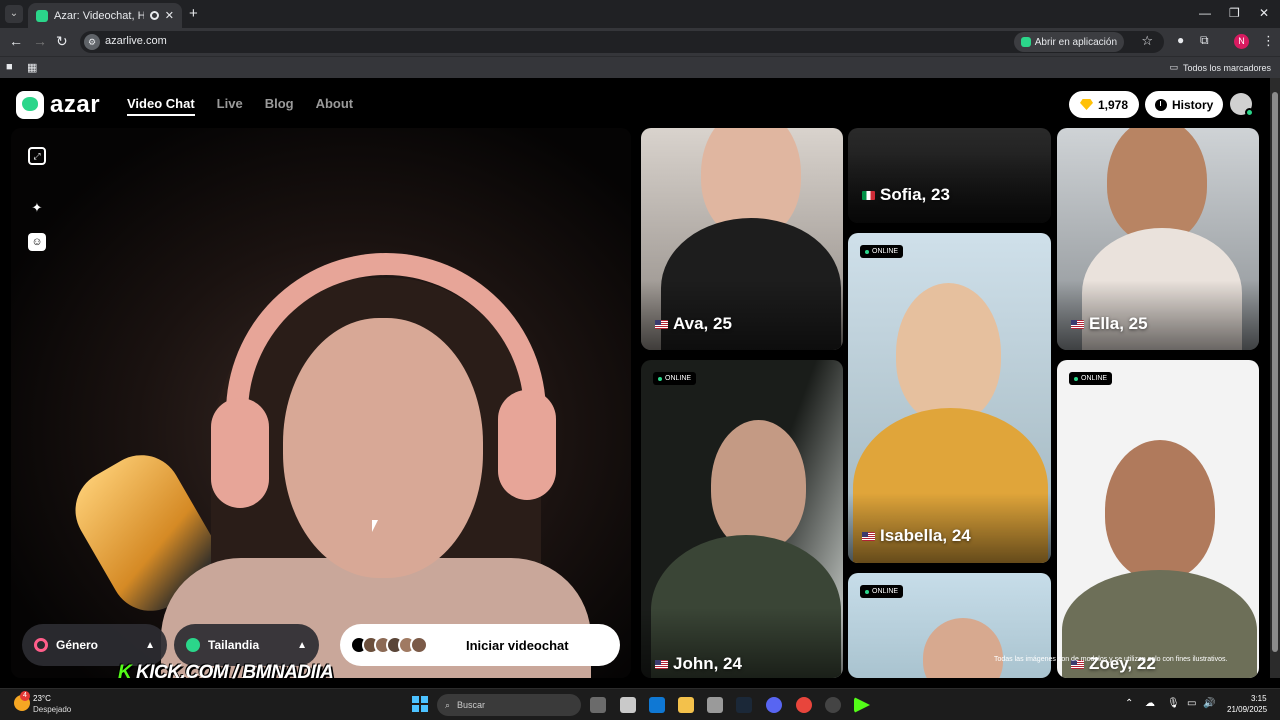 Image resolution: width=1280 pixels, height=720 pixels. I want to click on taskbar-date: 21/09/2025, so click(1247, 709).